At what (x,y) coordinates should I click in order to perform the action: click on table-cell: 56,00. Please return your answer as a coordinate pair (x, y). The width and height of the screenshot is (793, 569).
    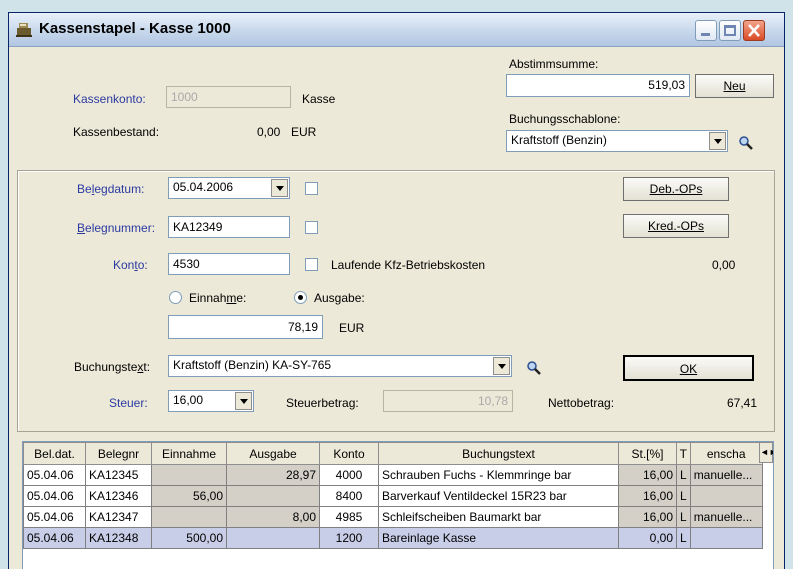
    Looking at the image, I should click on (189, 496).